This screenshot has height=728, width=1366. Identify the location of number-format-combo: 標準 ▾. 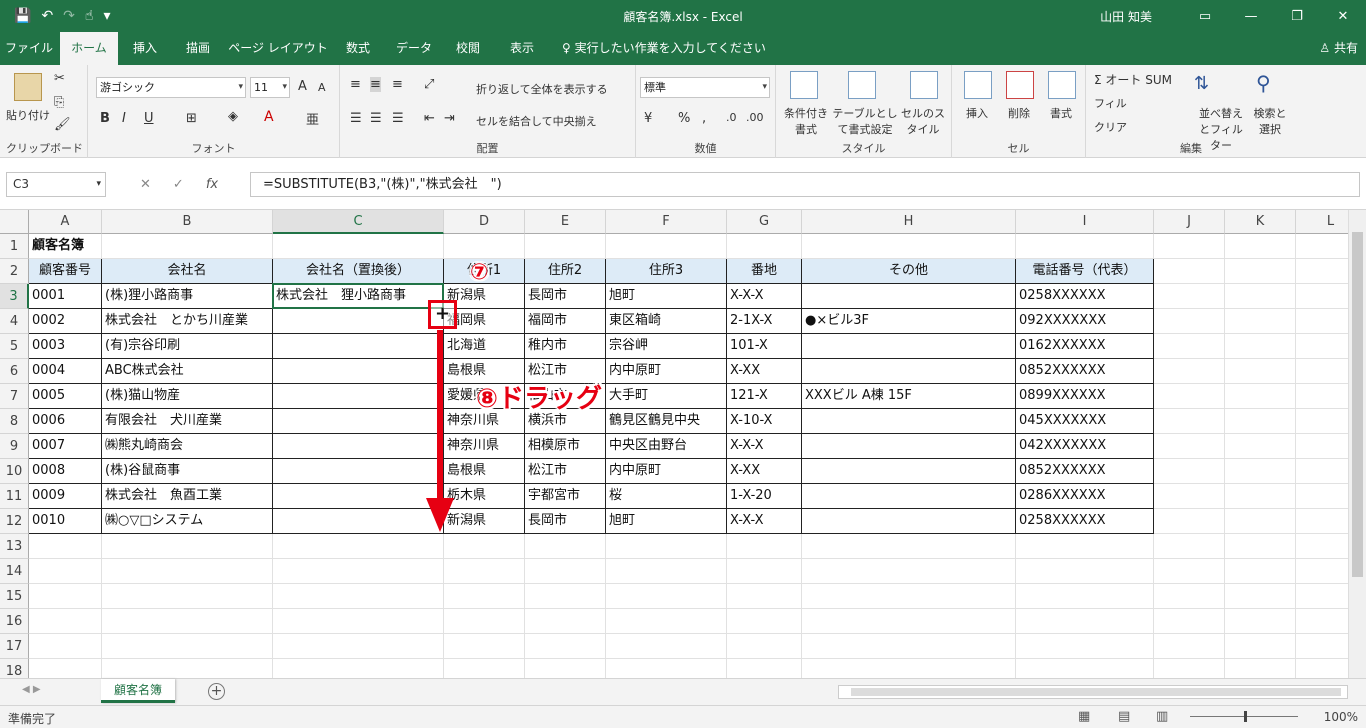
(705, 87).